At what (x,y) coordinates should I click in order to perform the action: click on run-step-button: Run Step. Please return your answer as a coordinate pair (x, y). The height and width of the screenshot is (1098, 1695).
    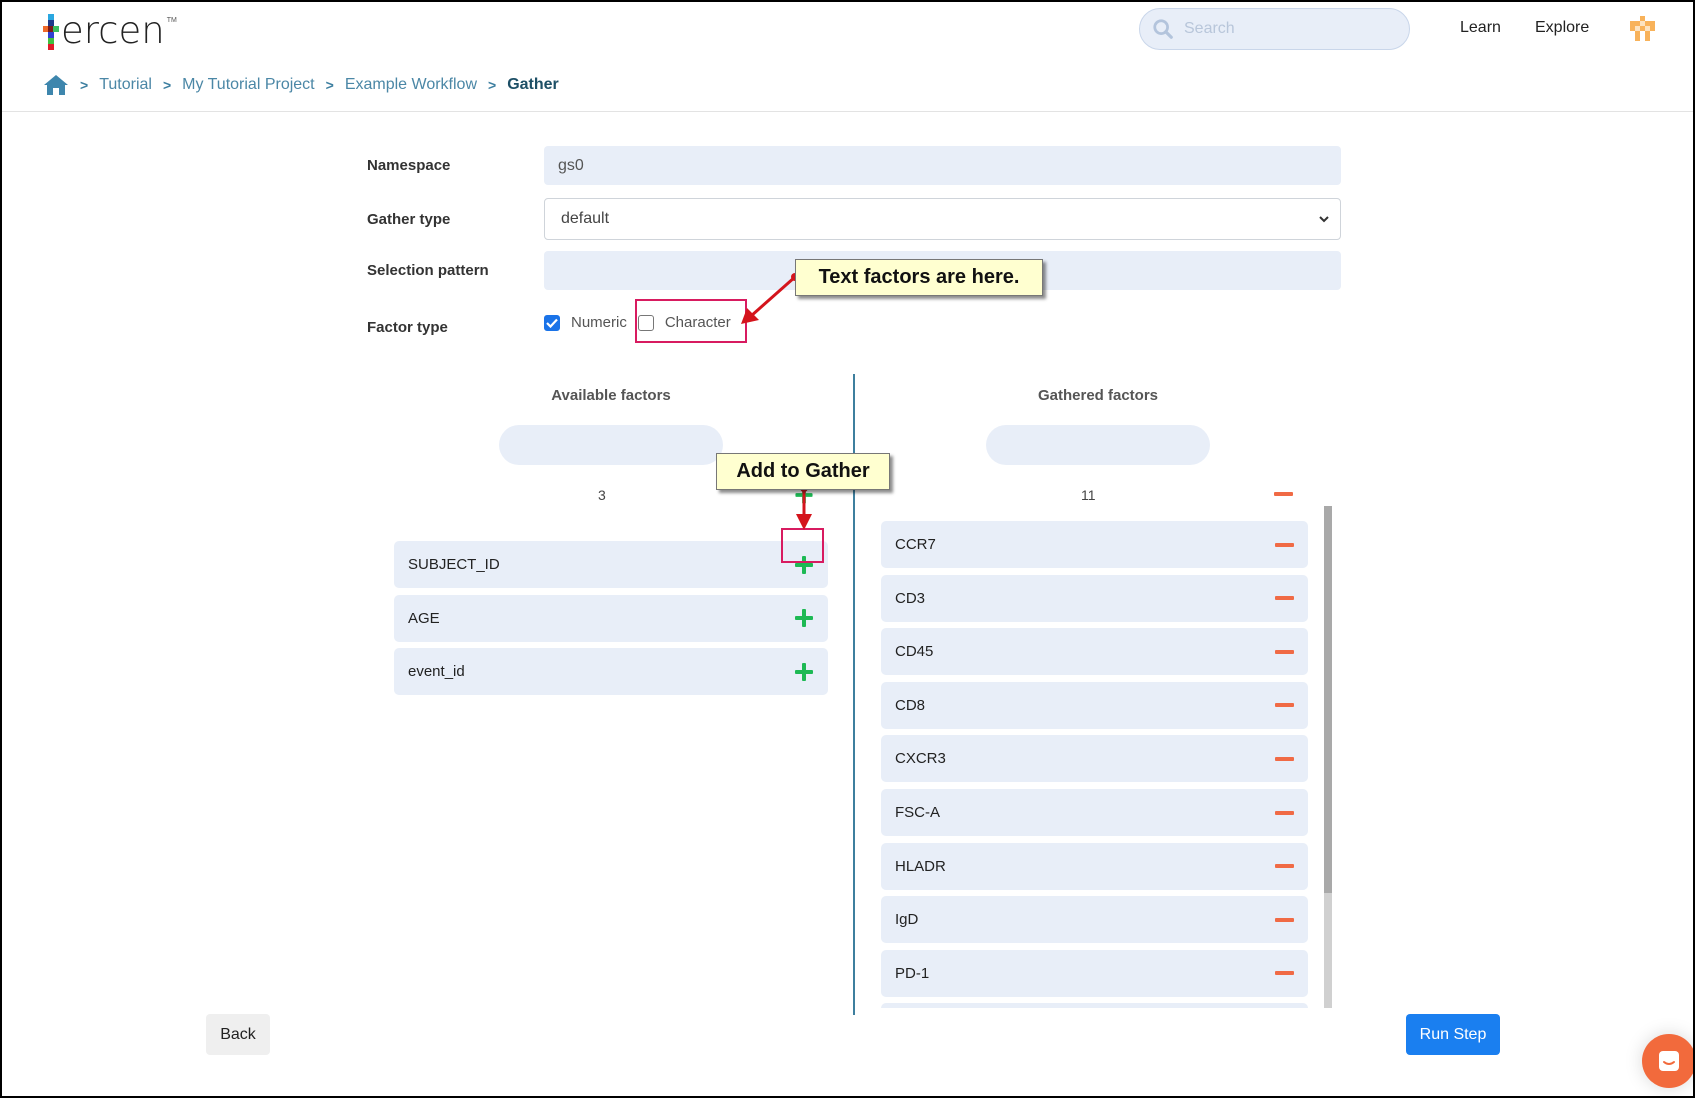
    Looking at the image, I should click on (1453, 1034).